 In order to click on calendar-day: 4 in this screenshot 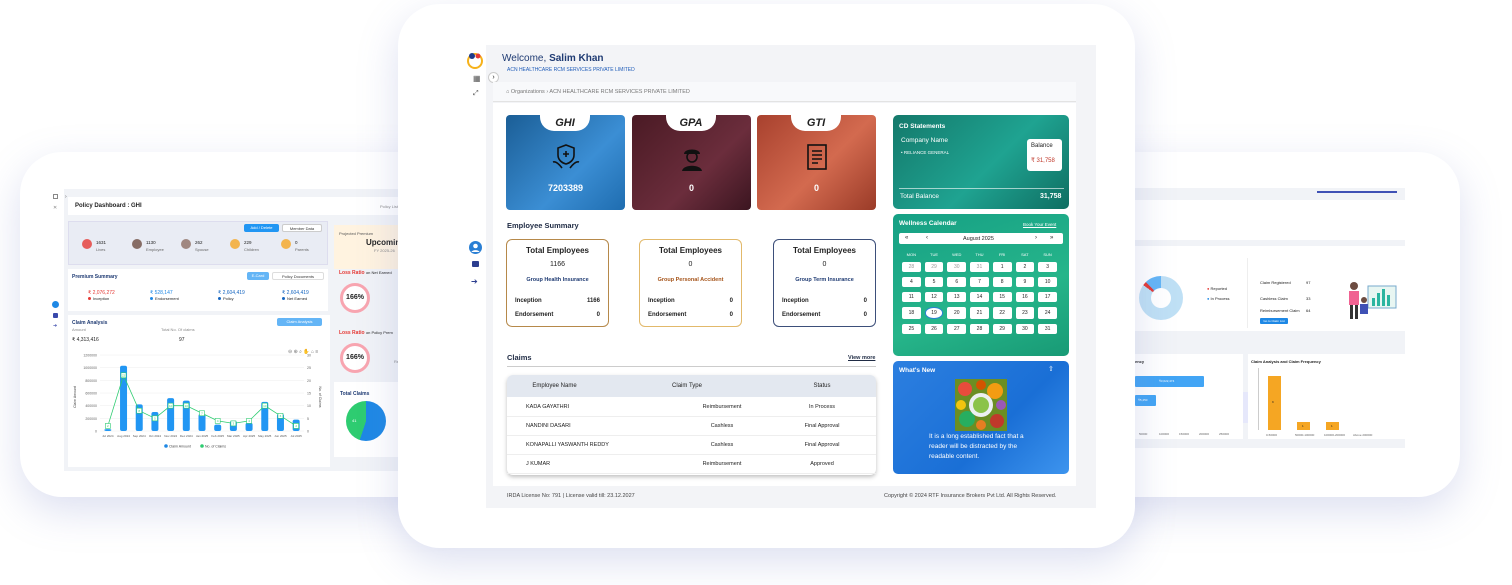, I will do `click(911, 282)`.